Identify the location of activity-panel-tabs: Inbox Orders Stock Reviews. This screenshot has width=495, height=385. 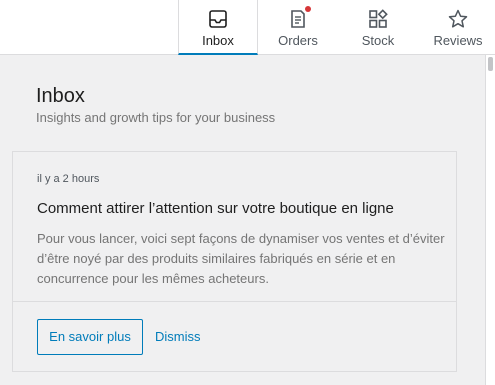
(247, 27).